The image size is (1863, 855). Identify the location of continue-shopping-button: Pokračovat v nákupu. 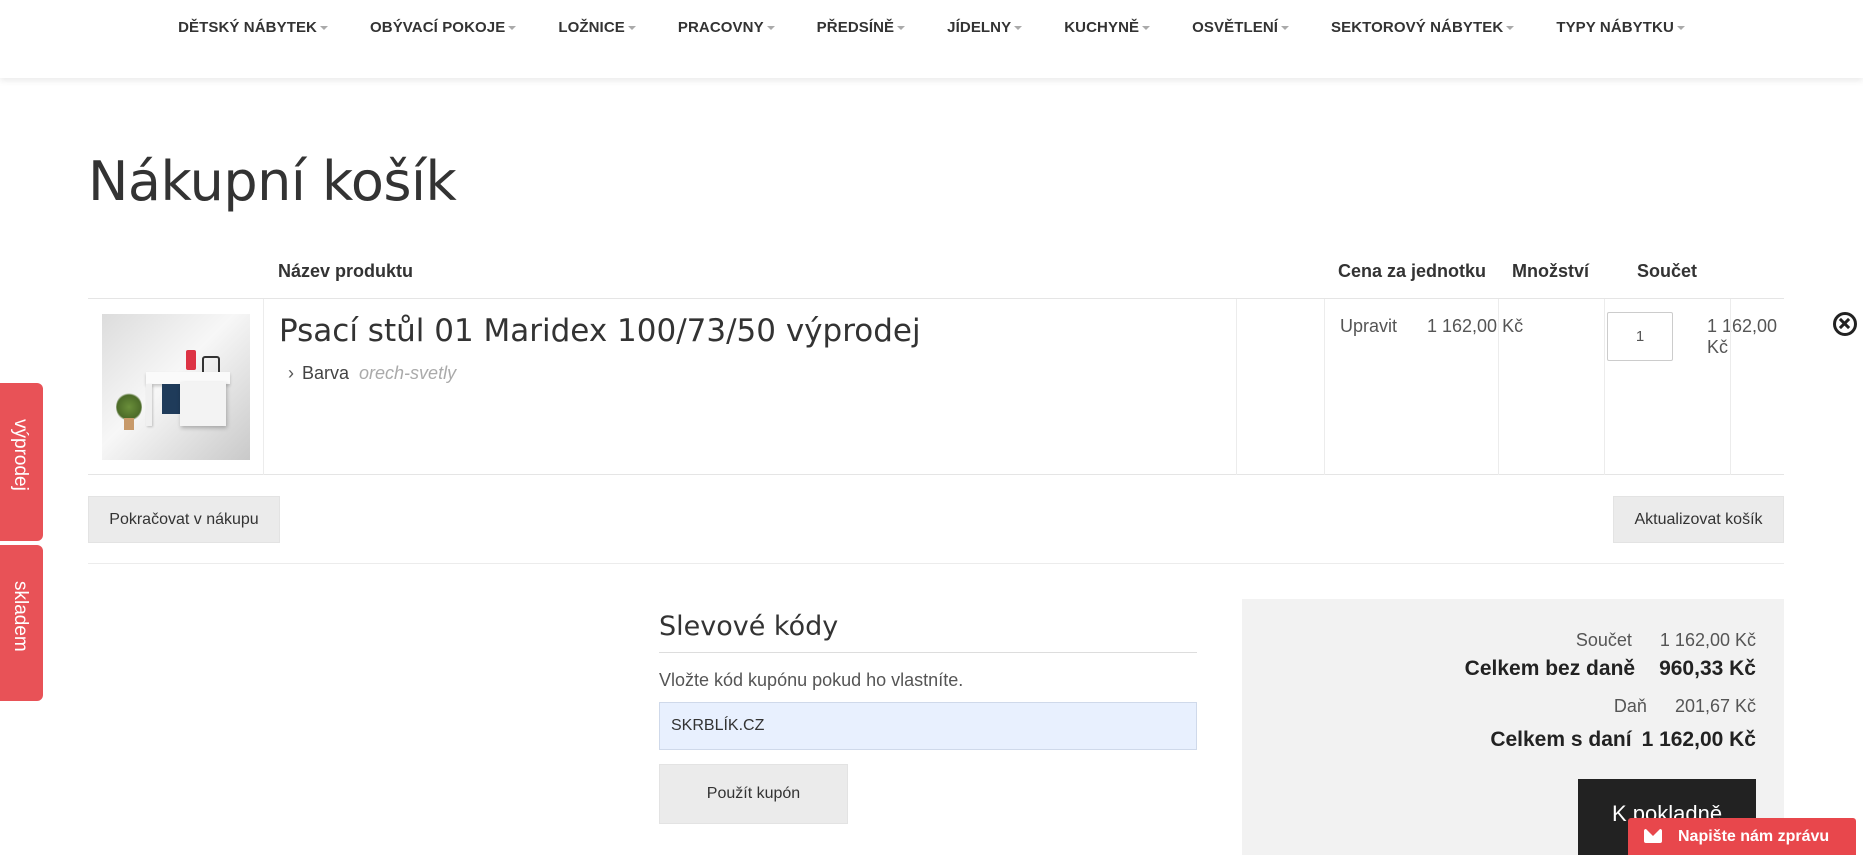
(184, 519).